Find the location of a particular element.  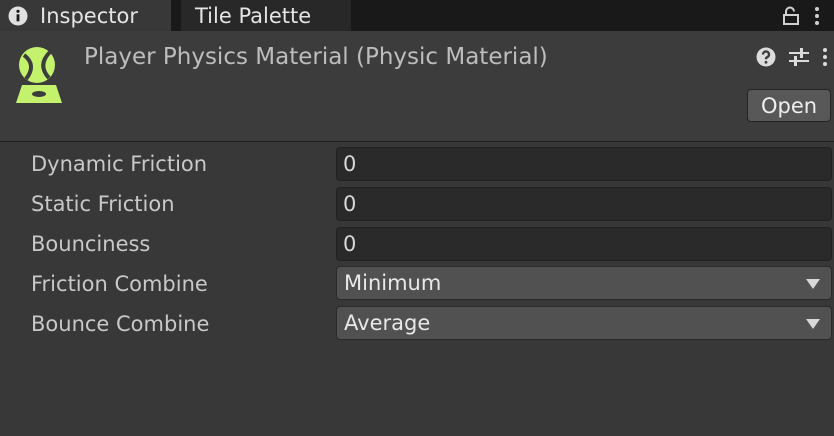

dynamic-friction-field: 0 is located at coordinates (584, 164).